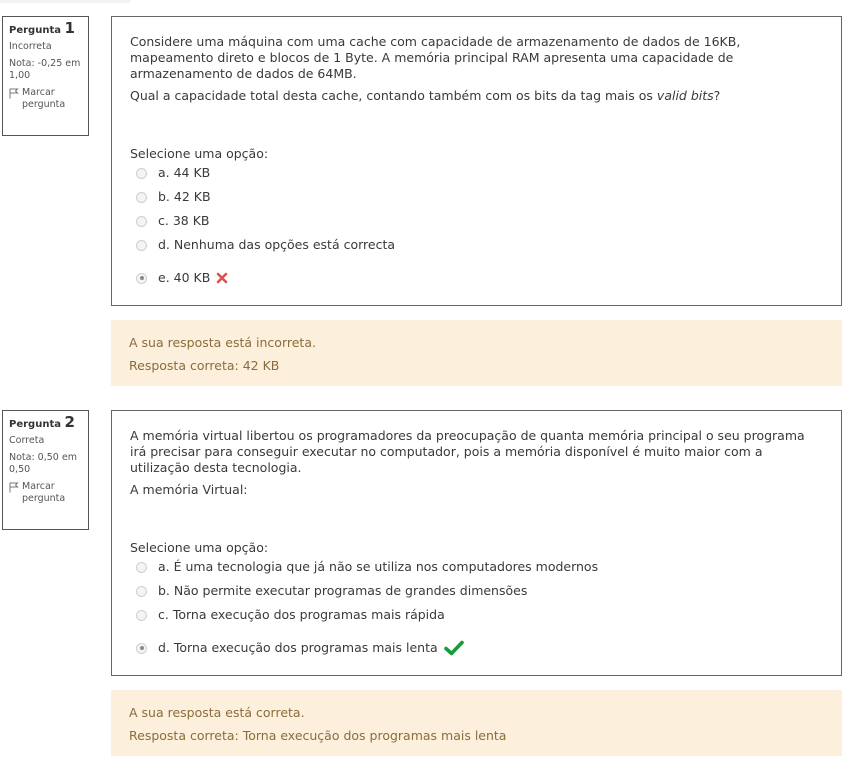  Describe the element at coordinates (476, 221) in the screenshot. I see `answer-option-c: c. 38 KB` at that location.